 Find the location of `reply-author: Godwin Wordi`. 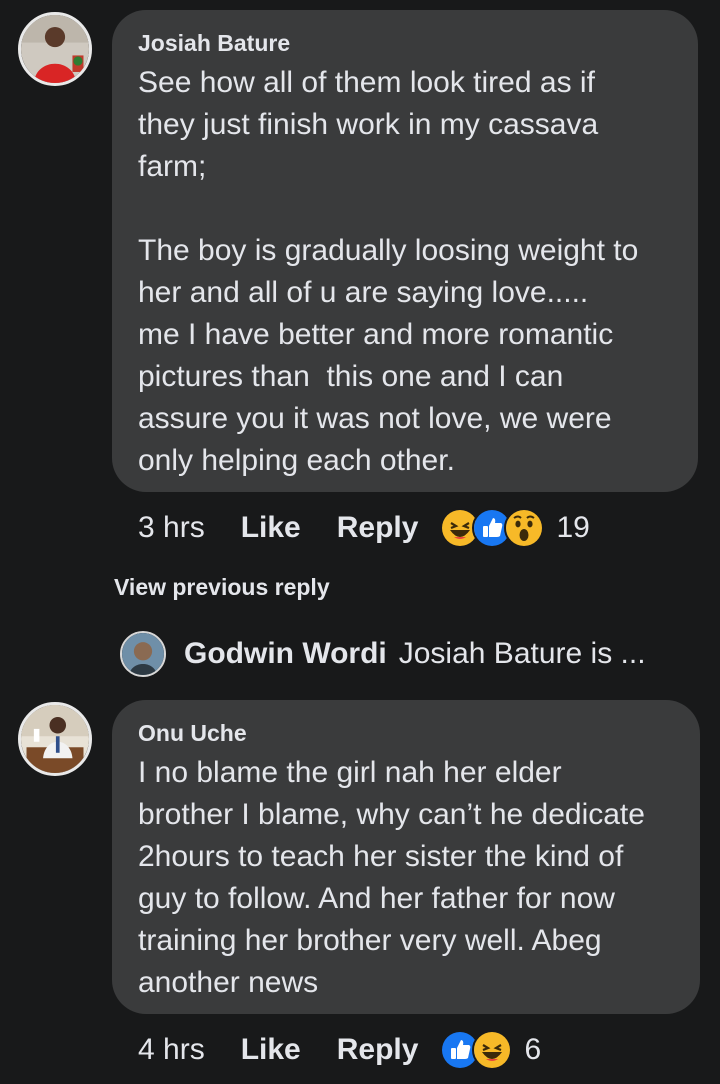

reply-author: Godwin Wordi is located at coordinates (285, 654).